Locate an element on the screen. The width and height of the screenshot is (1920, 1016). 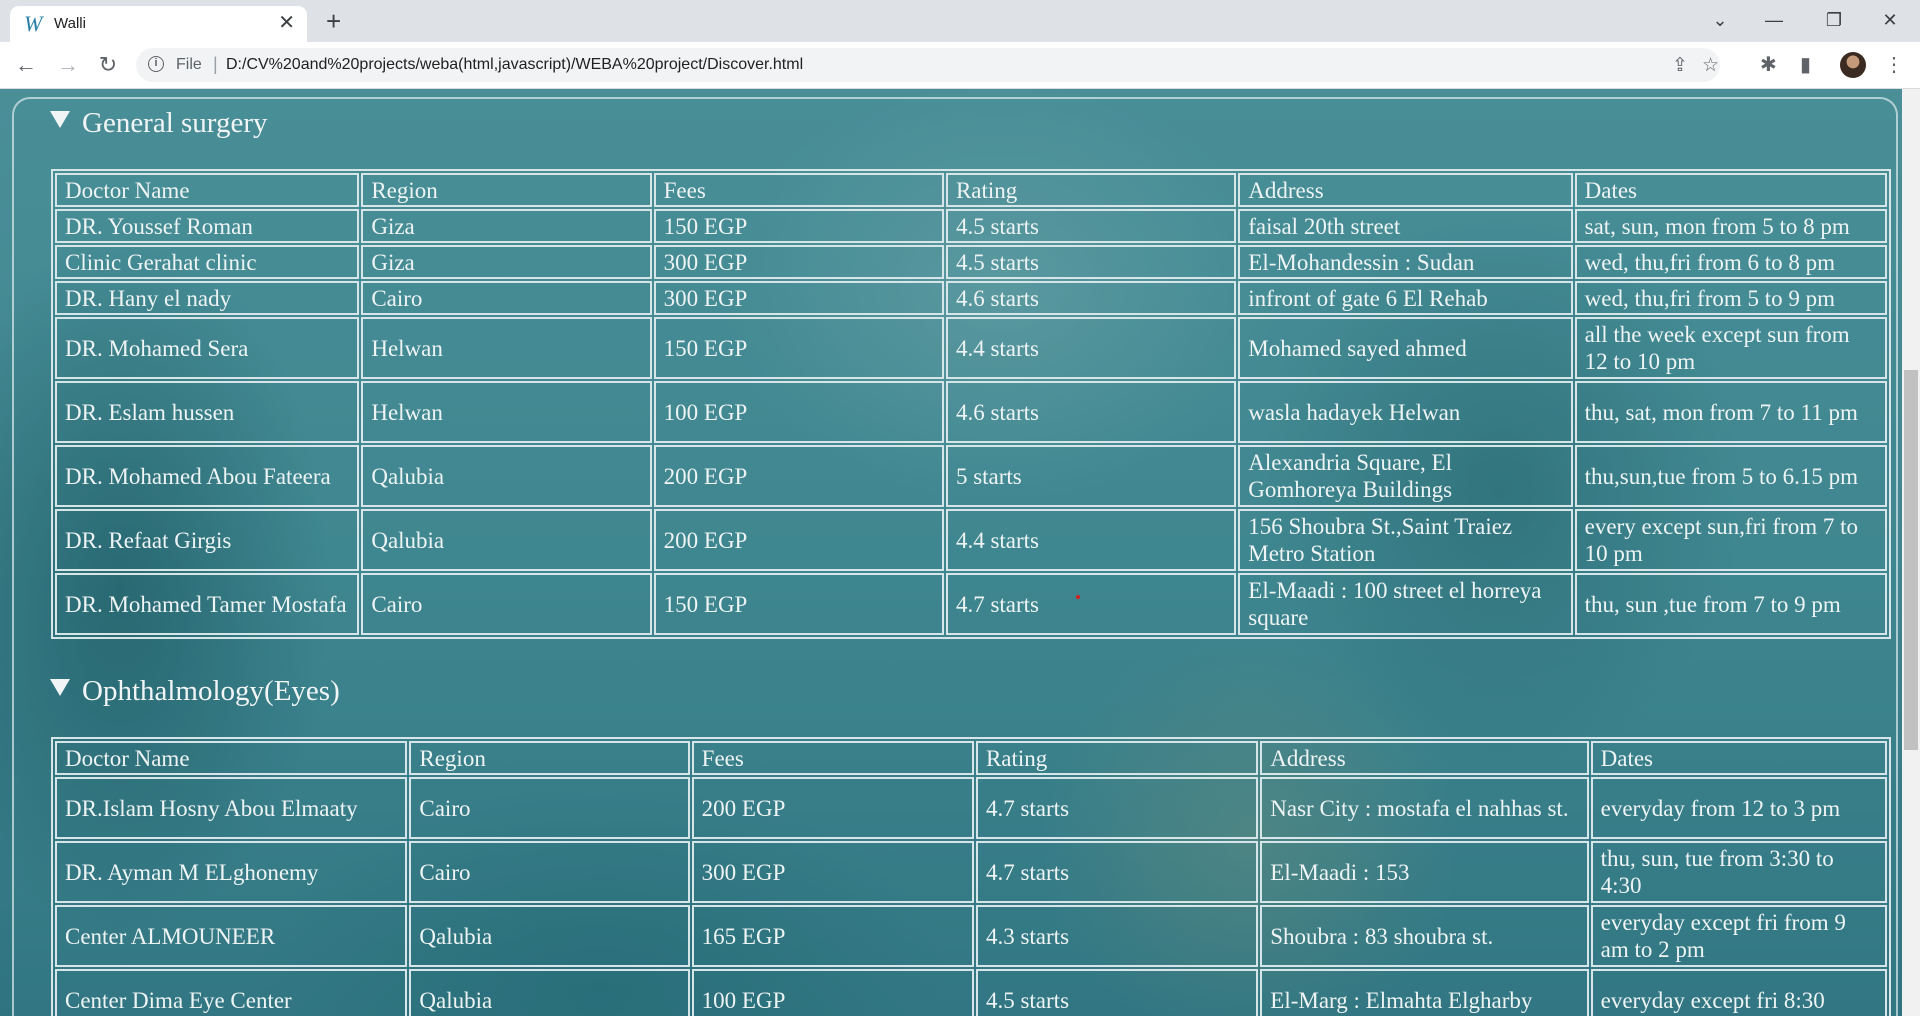
table-cell: everyday except fri from 9 am to 2 pm is located at coordinates (1738, 936).